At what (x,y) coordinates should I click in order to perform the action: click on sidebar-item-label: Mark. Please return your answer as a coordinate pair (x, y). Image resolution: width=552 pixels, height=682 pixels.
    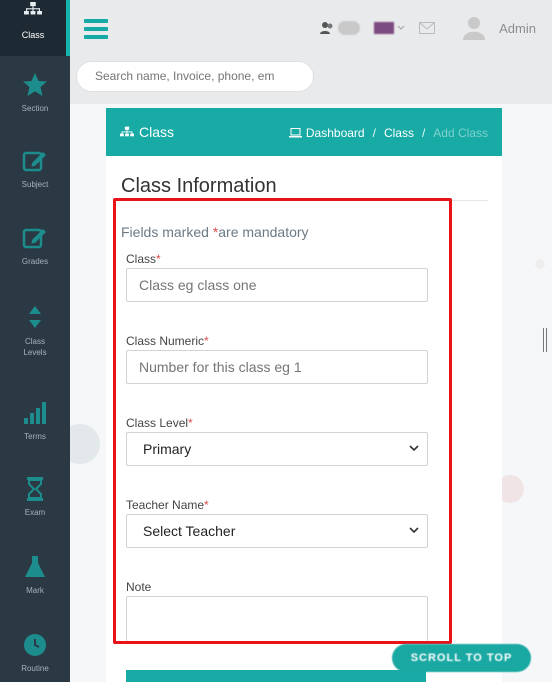
    Looking at the image, I should click on (35, 590).